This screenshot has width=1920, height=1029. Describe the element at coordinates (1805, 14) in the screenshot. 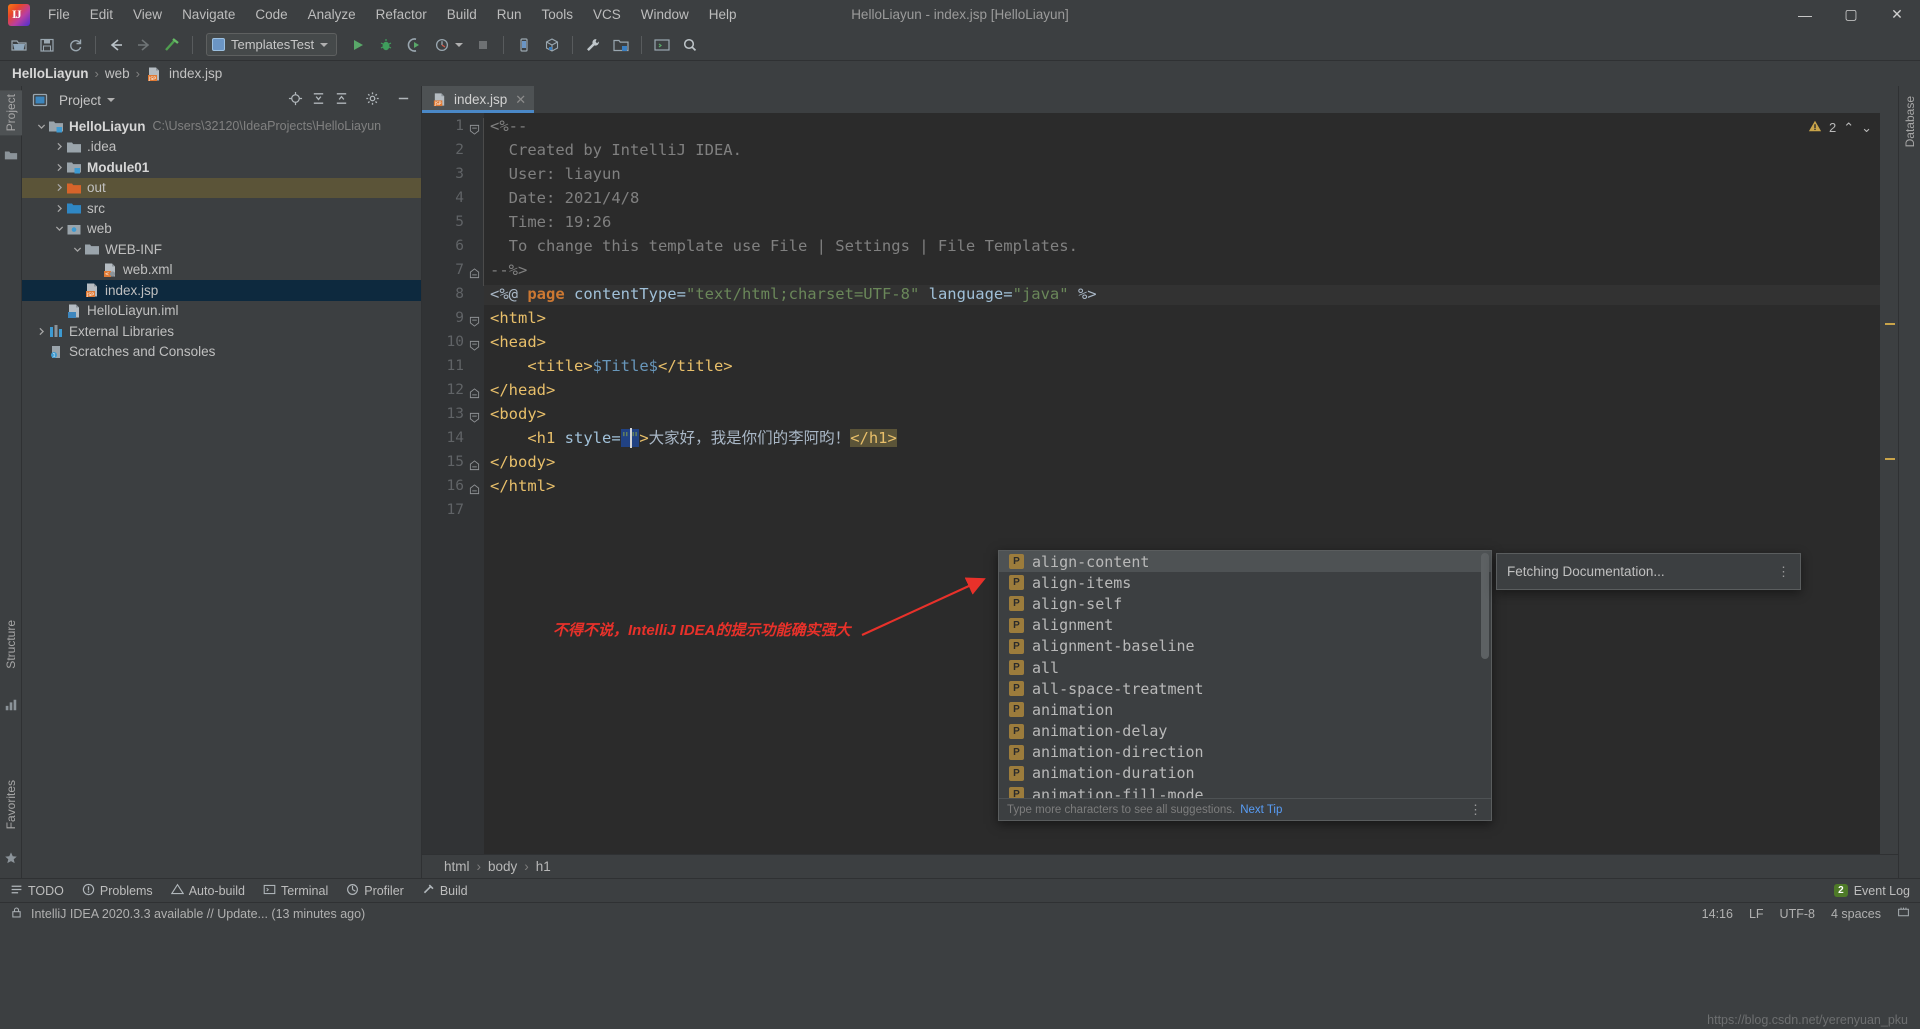

I see `minimize-button: —` at that location.